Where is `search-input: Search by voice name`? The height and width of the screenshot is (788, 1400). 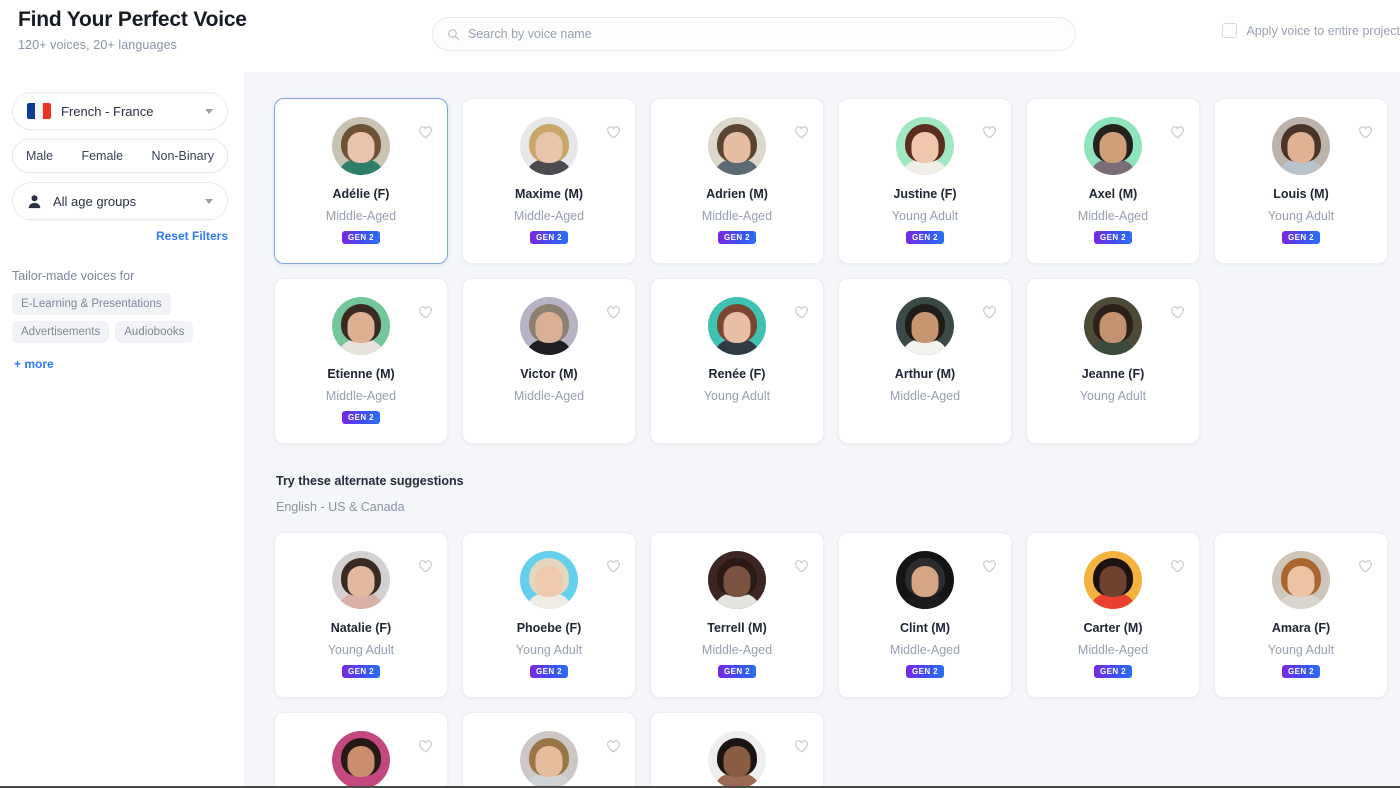 search-input: Search by voice name is located at coordinates (754, 34).